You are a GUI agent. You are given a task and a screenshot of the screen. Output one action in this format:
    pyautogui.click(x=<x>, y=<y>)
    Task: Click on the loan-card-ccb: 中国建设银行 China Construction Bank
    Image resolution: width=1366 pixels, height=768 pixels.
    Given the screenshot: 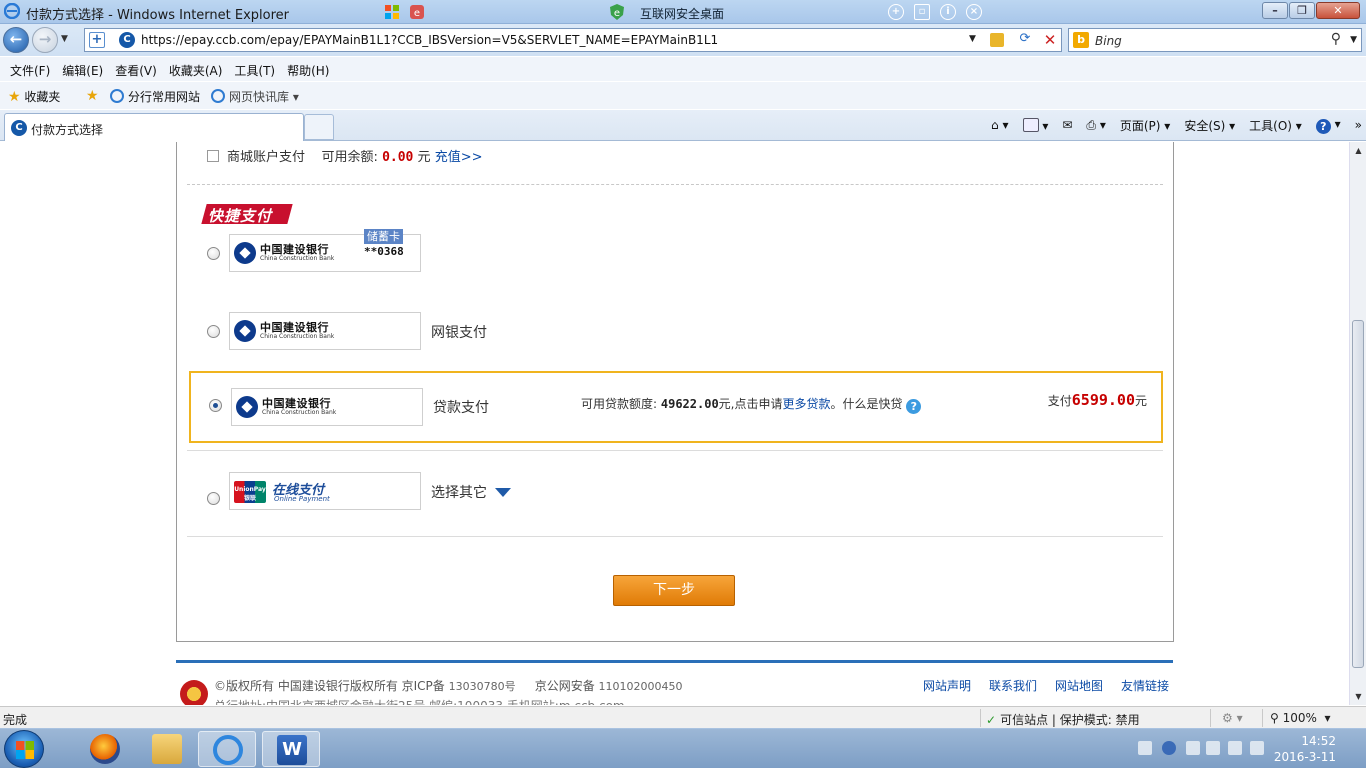 What is the action you would take?
    pyautogui.click(x=327, y=407)
    